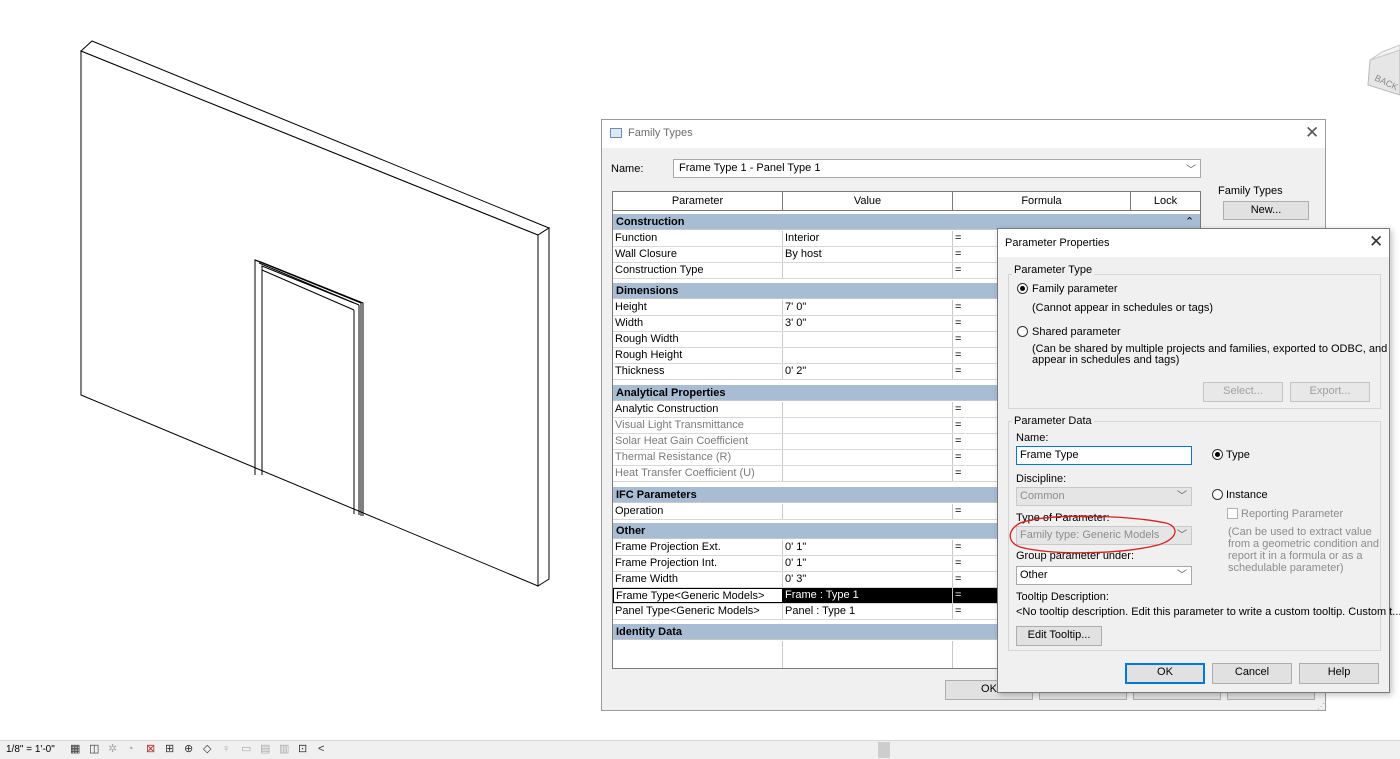 The height and width of the screenshot is (759, 1400). I want to click on render-icon: ⊠, so click(152, 749).